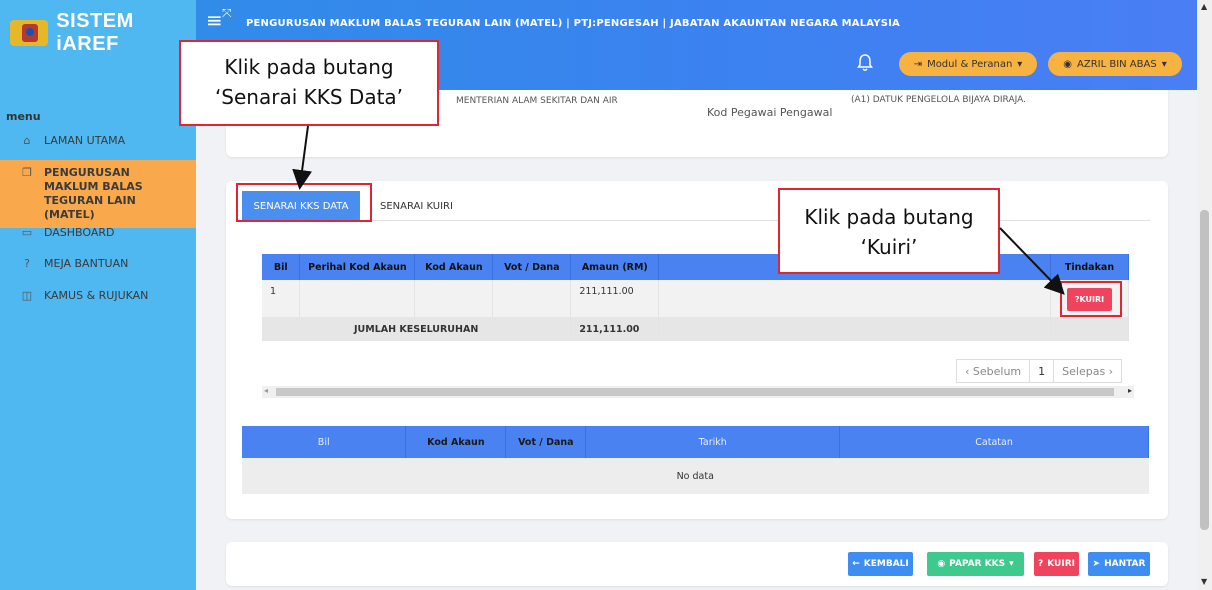  What do you see at coordinates (889, 247) in the screenshot?
I see `callout-text: ‘Kuiri’` at bounding box center [889, 247].